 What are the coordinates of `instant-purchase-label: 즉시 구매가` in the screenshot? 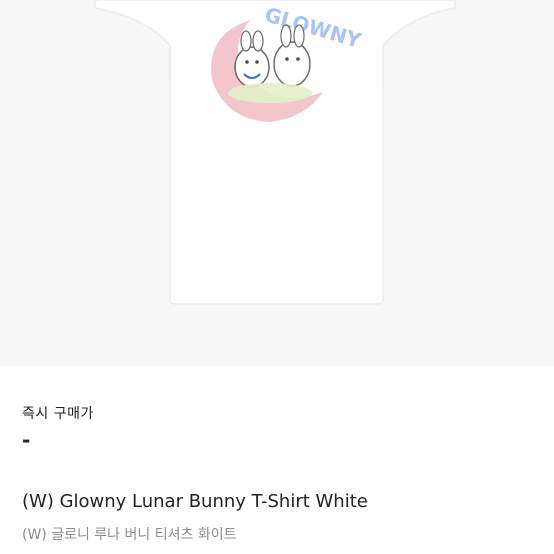 It's located at (58, 414).